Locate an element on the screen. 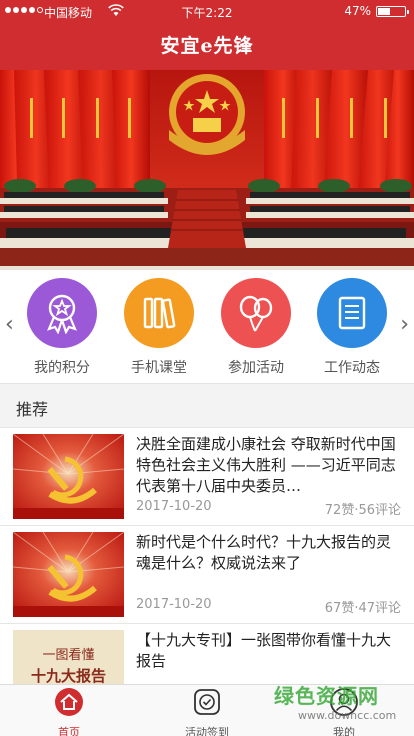  quick-item-label: 我的积分 is located at coordinates (62, 368).